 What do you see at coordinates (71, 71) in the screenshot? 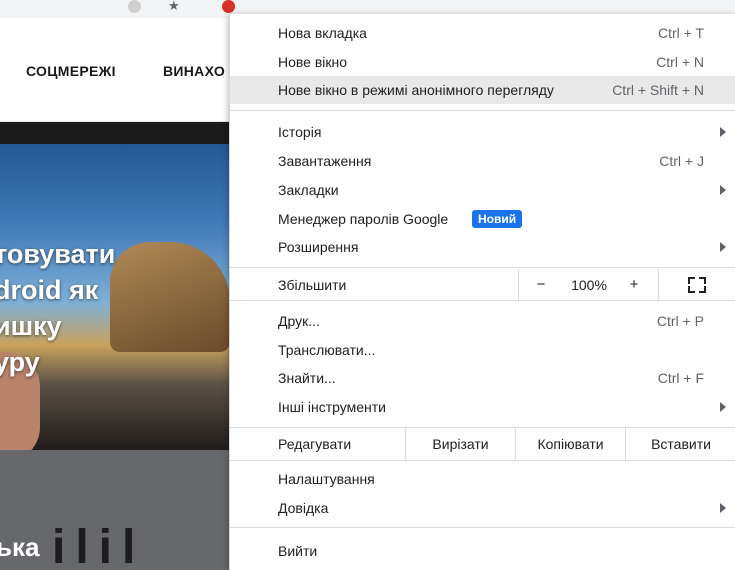
I see `nav-link-social: СОЦМЕРЕЖІ` at bounding box center [71, 71].